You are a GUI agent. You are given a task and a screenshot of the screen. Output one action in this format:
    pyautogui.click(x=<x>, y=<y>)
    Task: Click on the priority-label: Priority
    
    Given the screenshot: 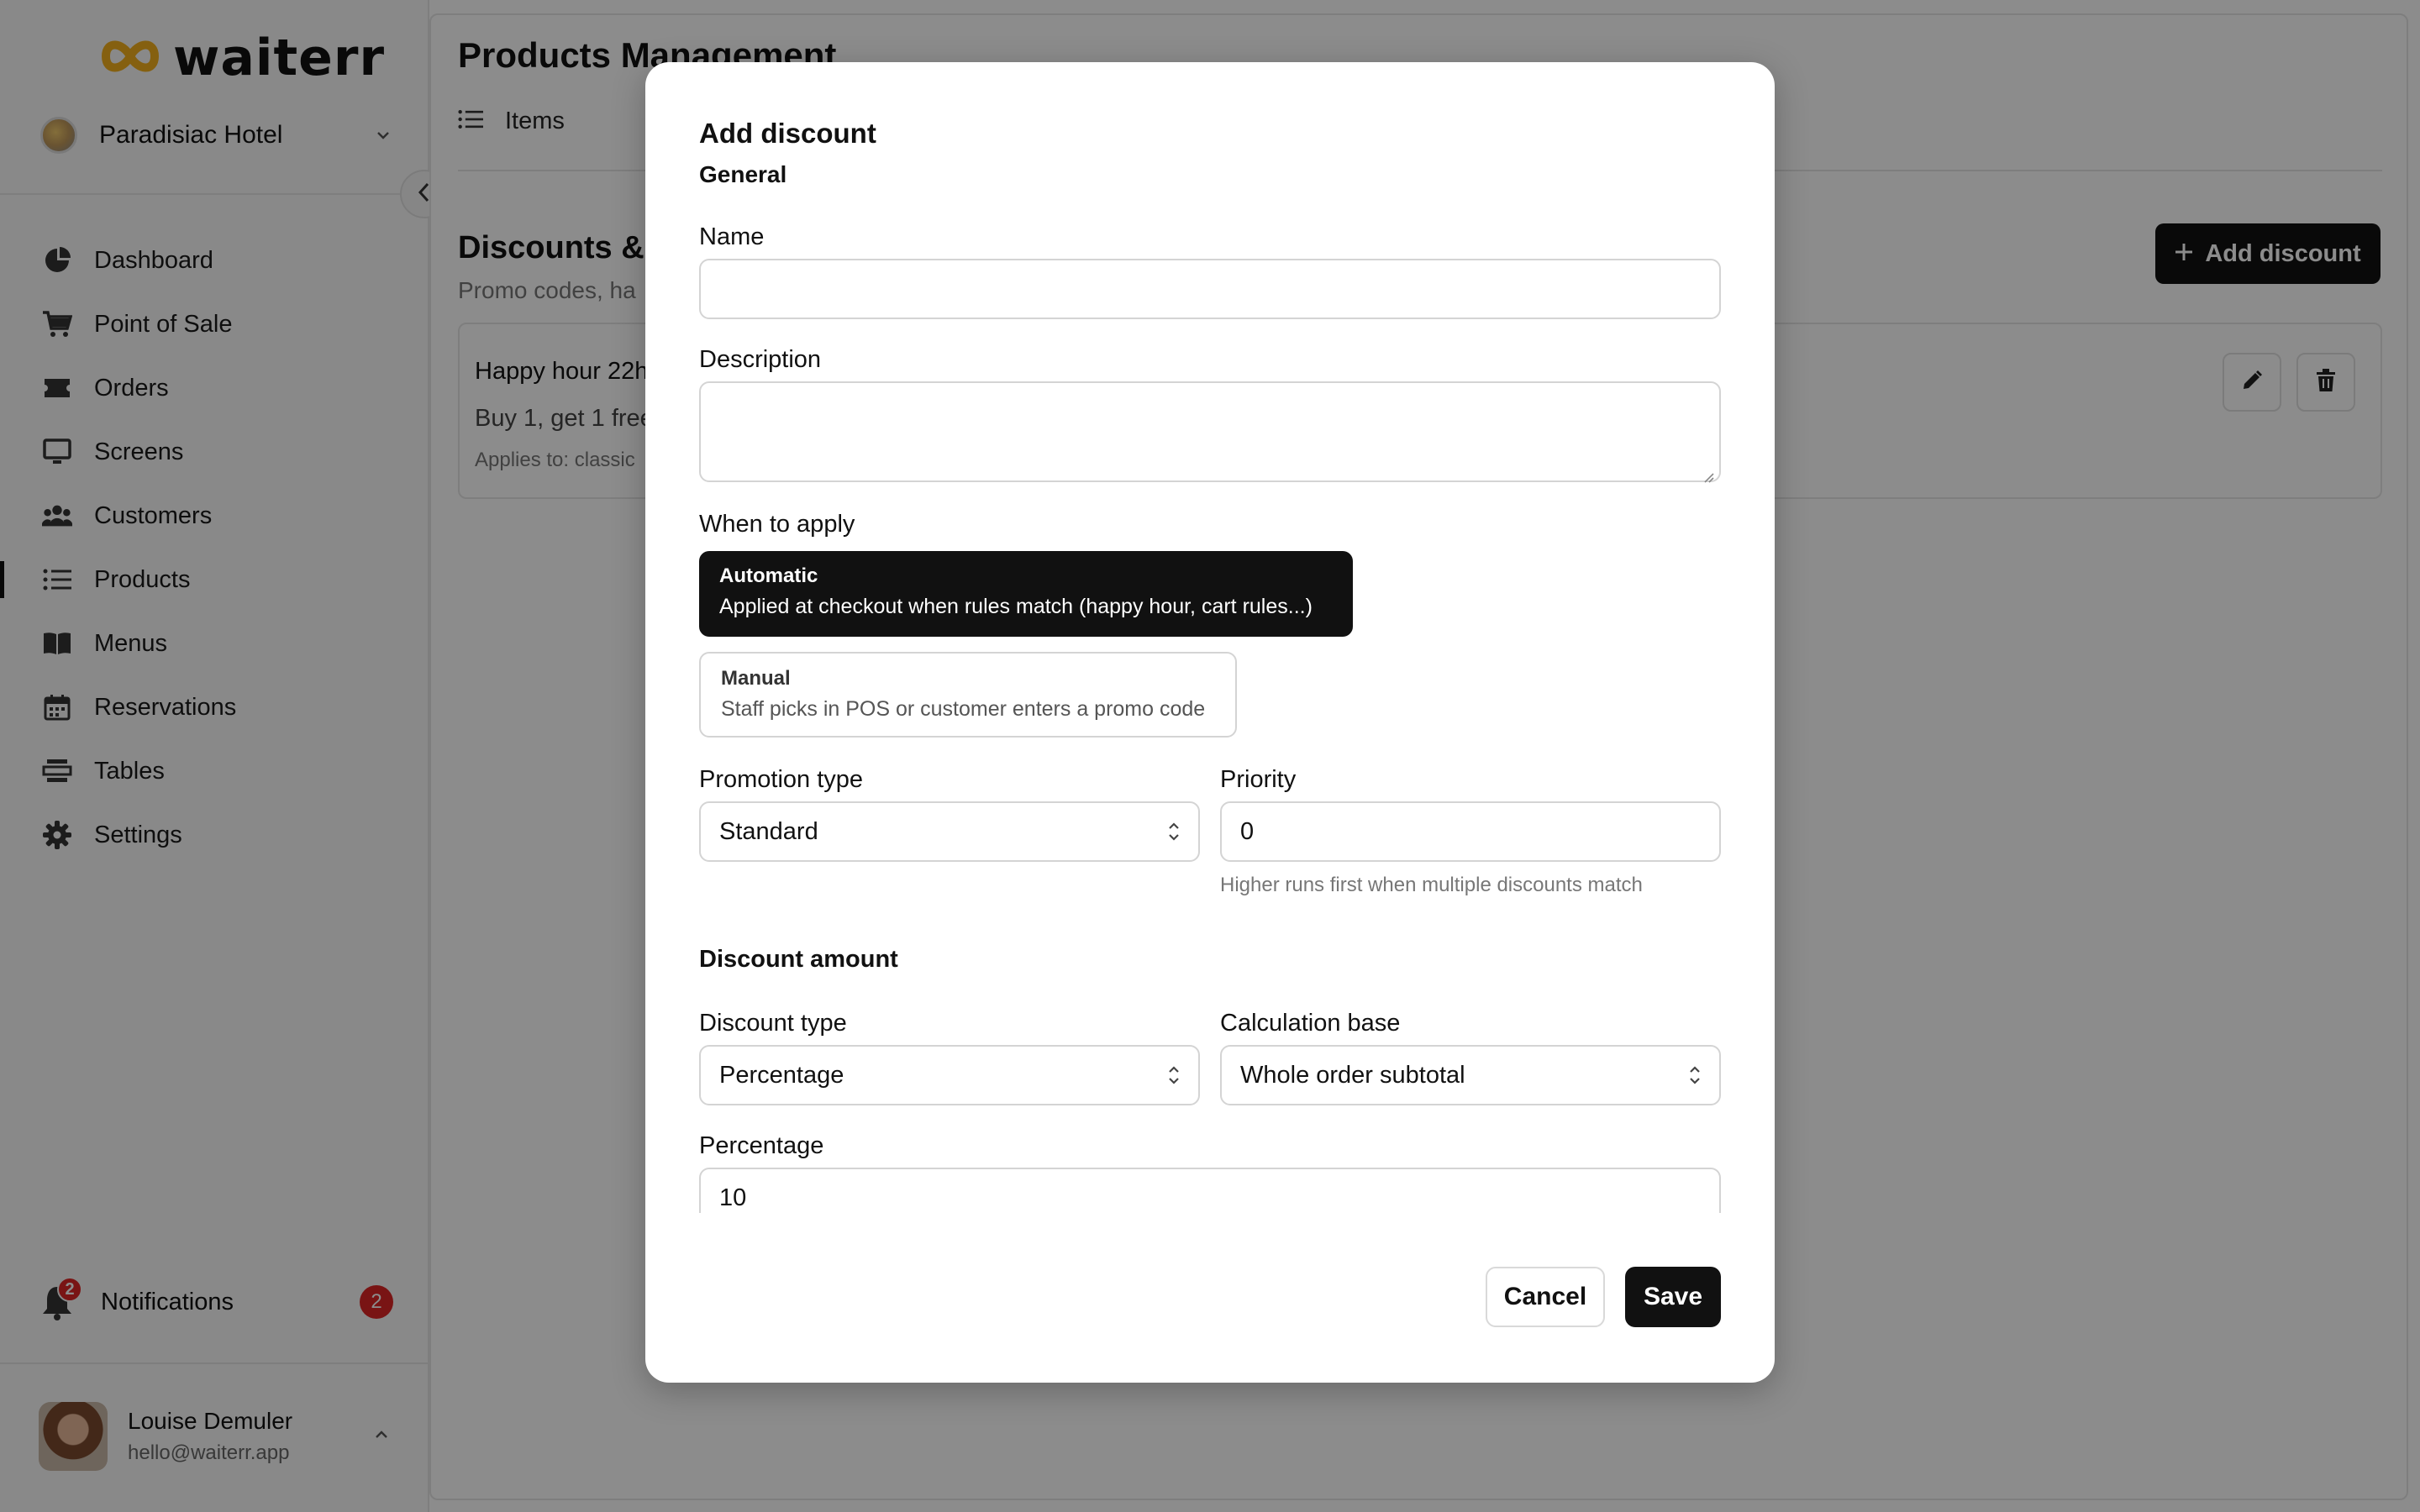 What is the action you would take?
    pyautogui.click(x=1258, y=779)
    